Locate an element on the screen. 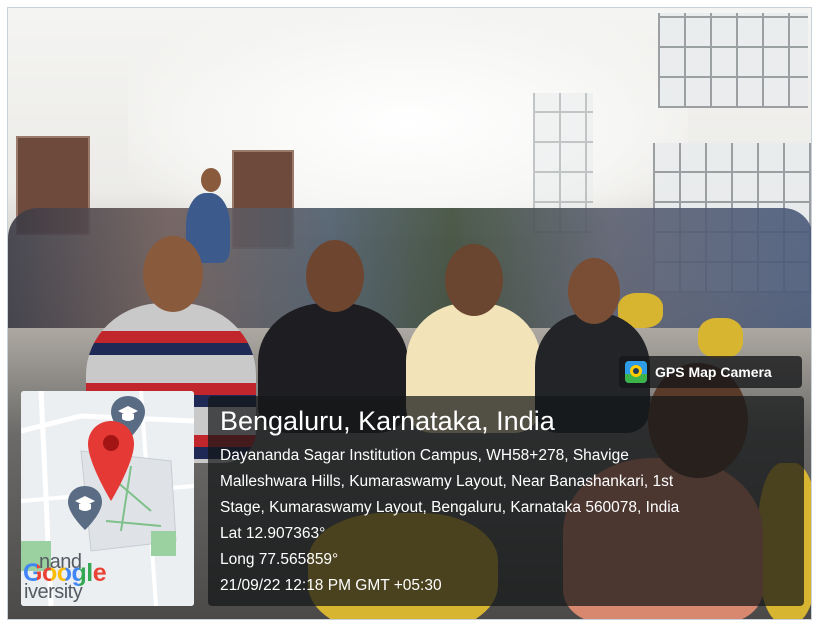 Image resolution: width=819 pixels, height=627 pixels. location-pin-icon is located at coordinates (111, 461).